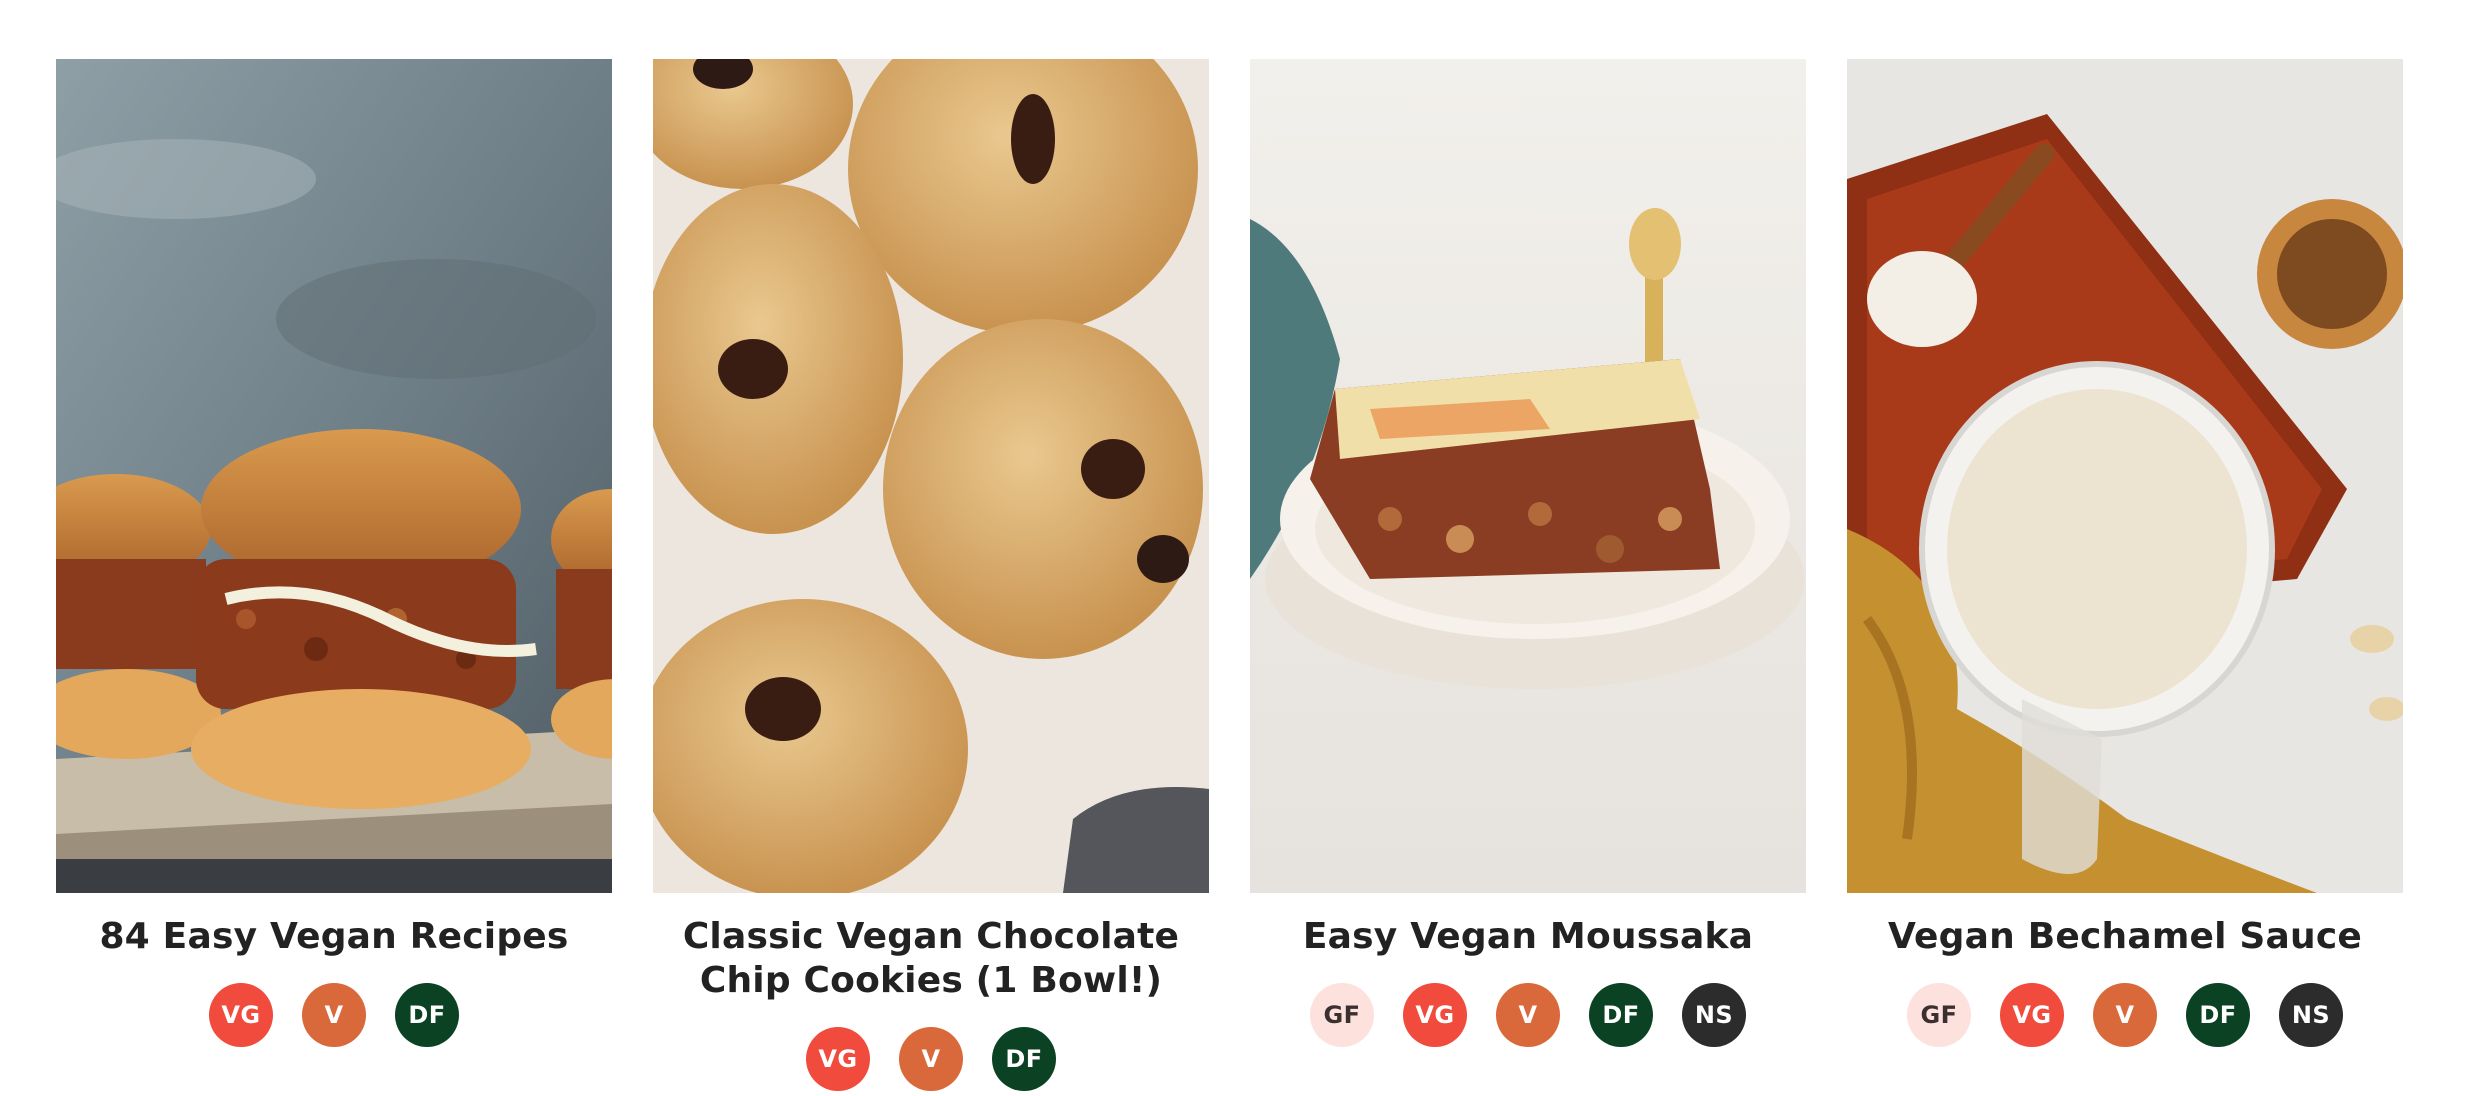 The height and width of the screenshot is (1096, 2470). Describe the element at coordinates (2125, 937) in the screenshot. I see `recipe-title: Vegan Bechamel Sauce` at that location.